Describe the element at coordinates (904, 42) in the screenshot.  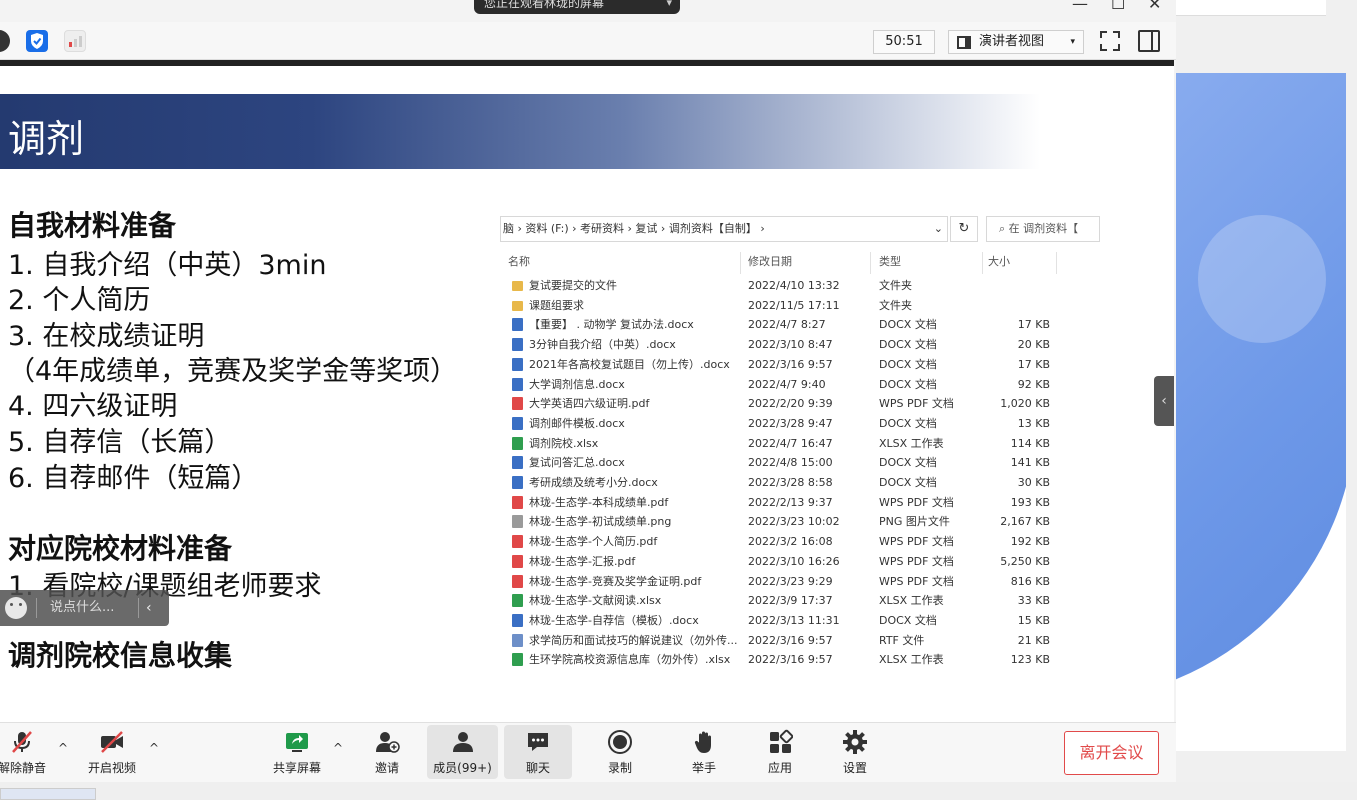
I see `meeting-timer: 50:51` at that location.